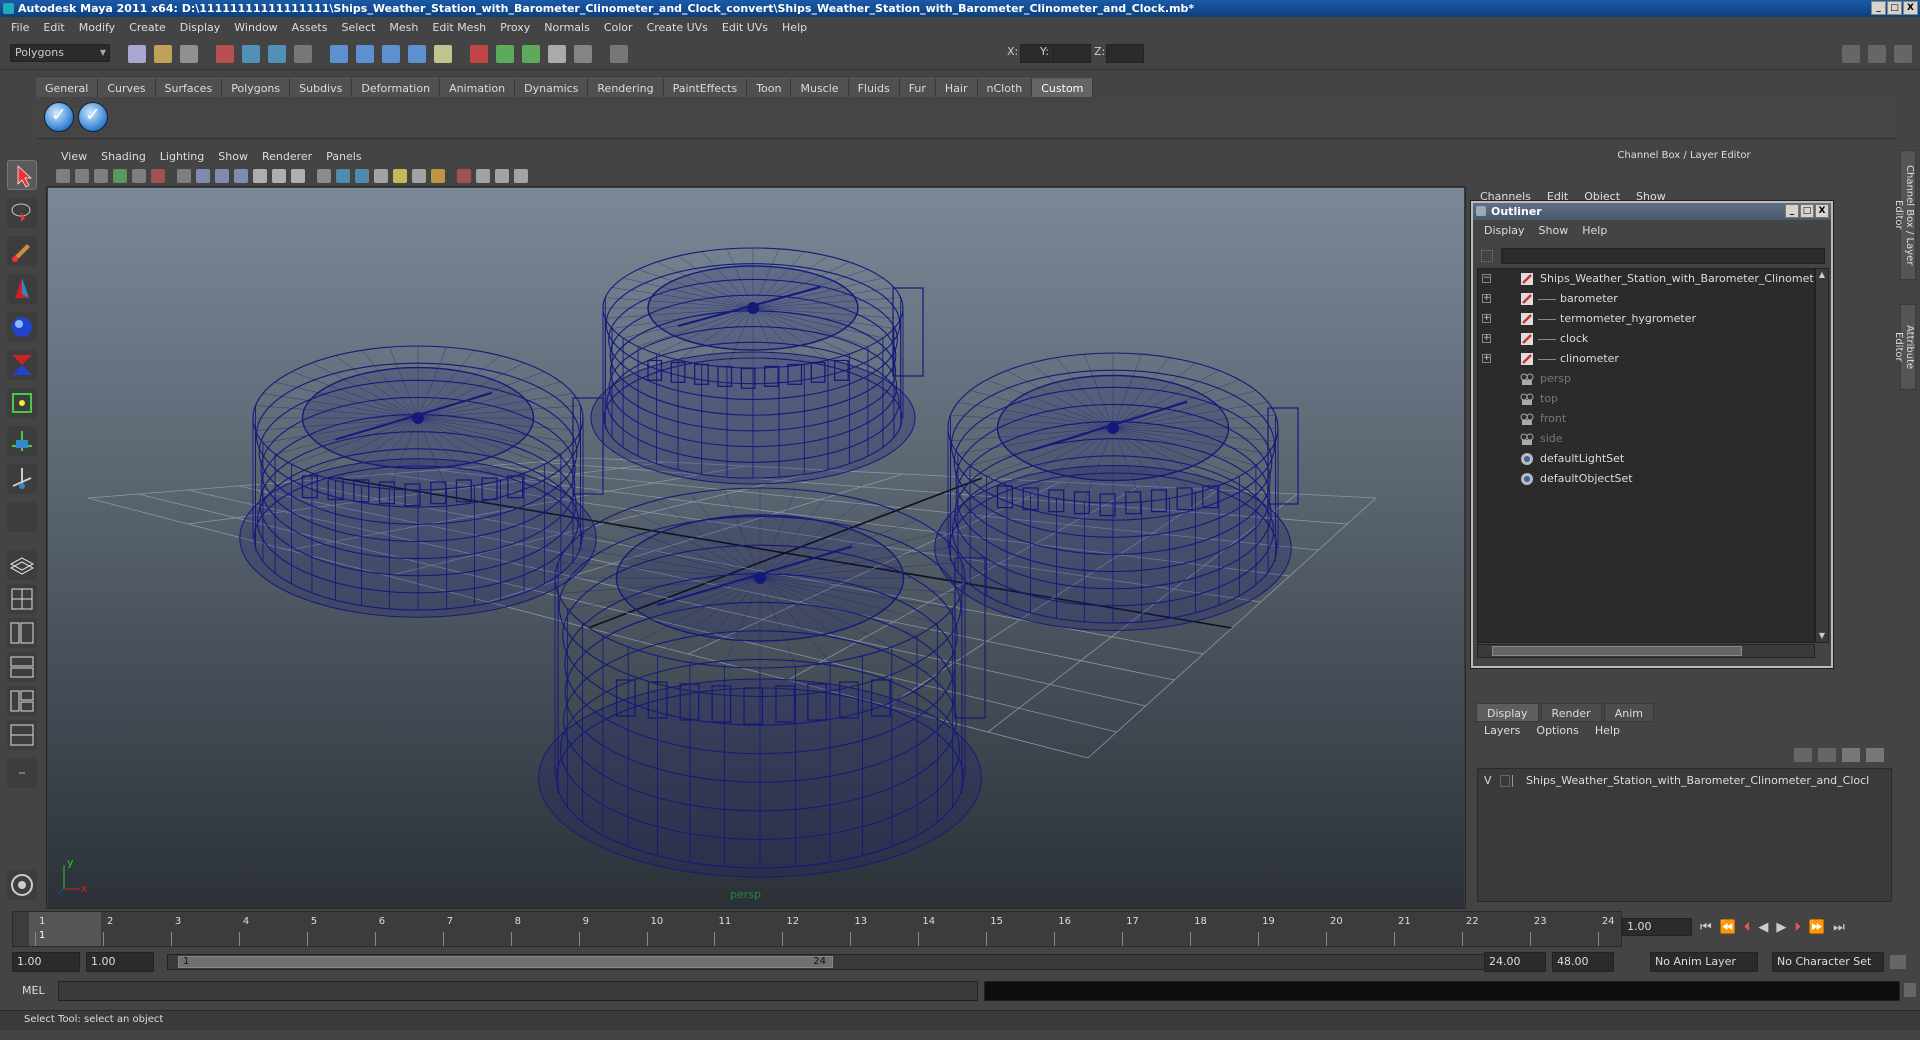 The height and width of the screenshot is (1040, 1920). What do you see at coordinates (618, 27) in the screenshot?
I see `menu-color: Color` at bounding box center [618, 27].